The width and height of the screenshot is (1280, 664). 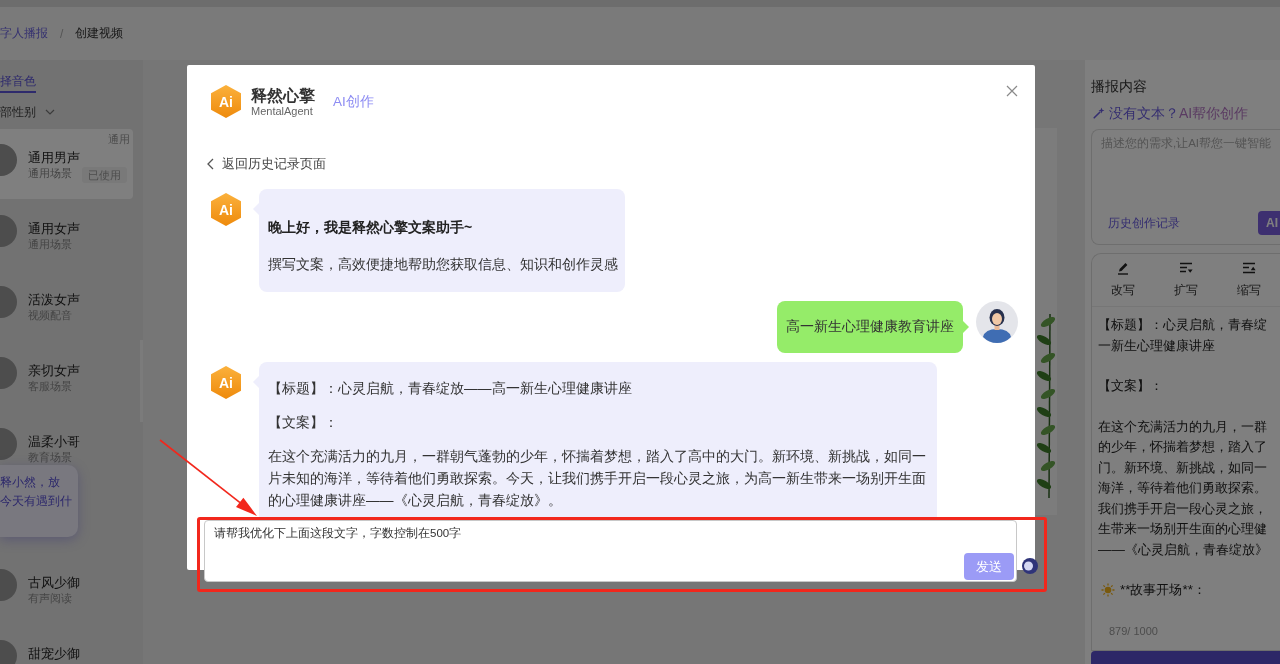 What do you see at coordinates (39, 501) in the screenshot?
I see `chat-tip: 释小然，放 今天有遇到什` at bounding box center [39, 501].